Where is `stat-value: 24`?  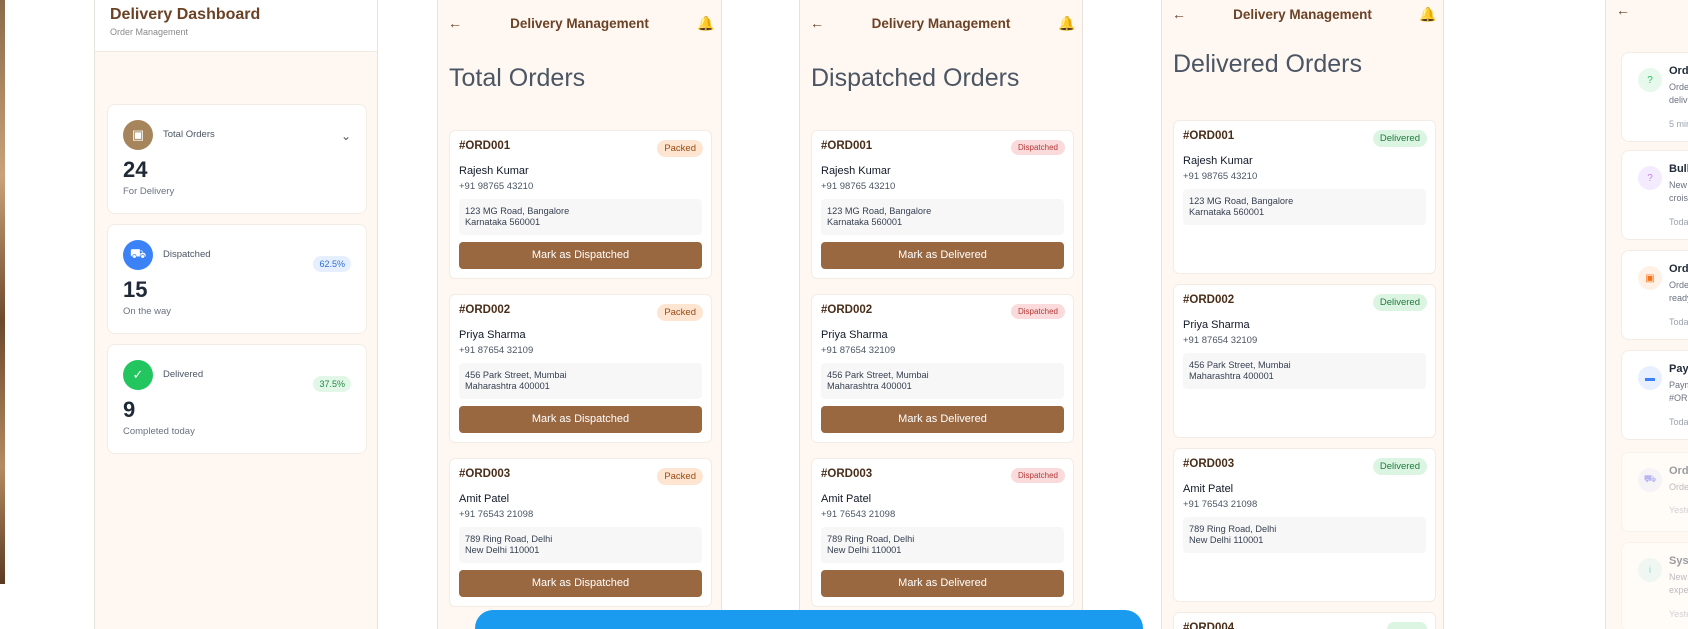 stat-value: 24 is located at coordinates (135, 169).